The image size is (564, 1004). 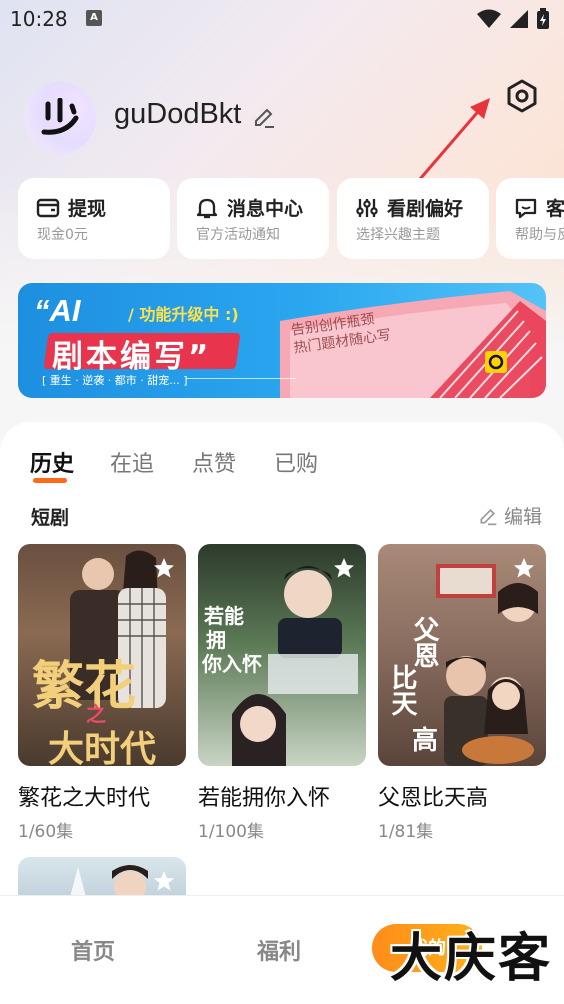 I want to click on drama-title: 父恩比天高, so click(x=433, y=796).